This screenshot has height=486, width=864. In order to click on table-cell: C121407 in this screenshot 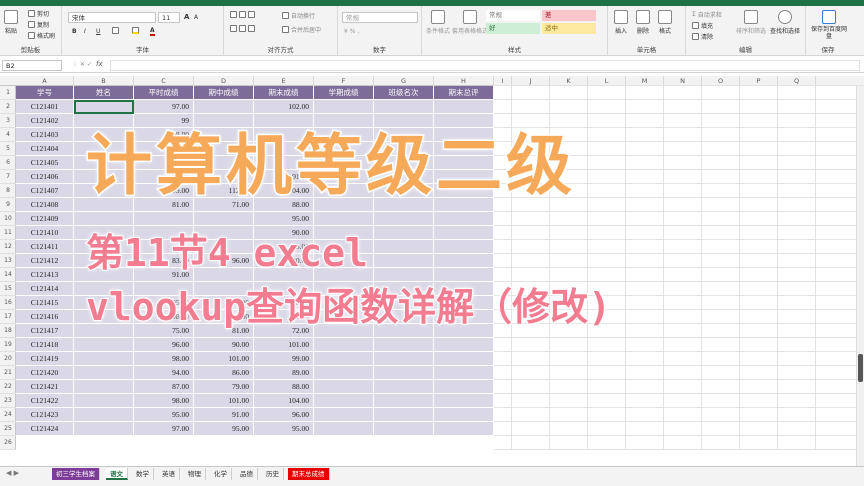, I will do `click(45, 191)`.